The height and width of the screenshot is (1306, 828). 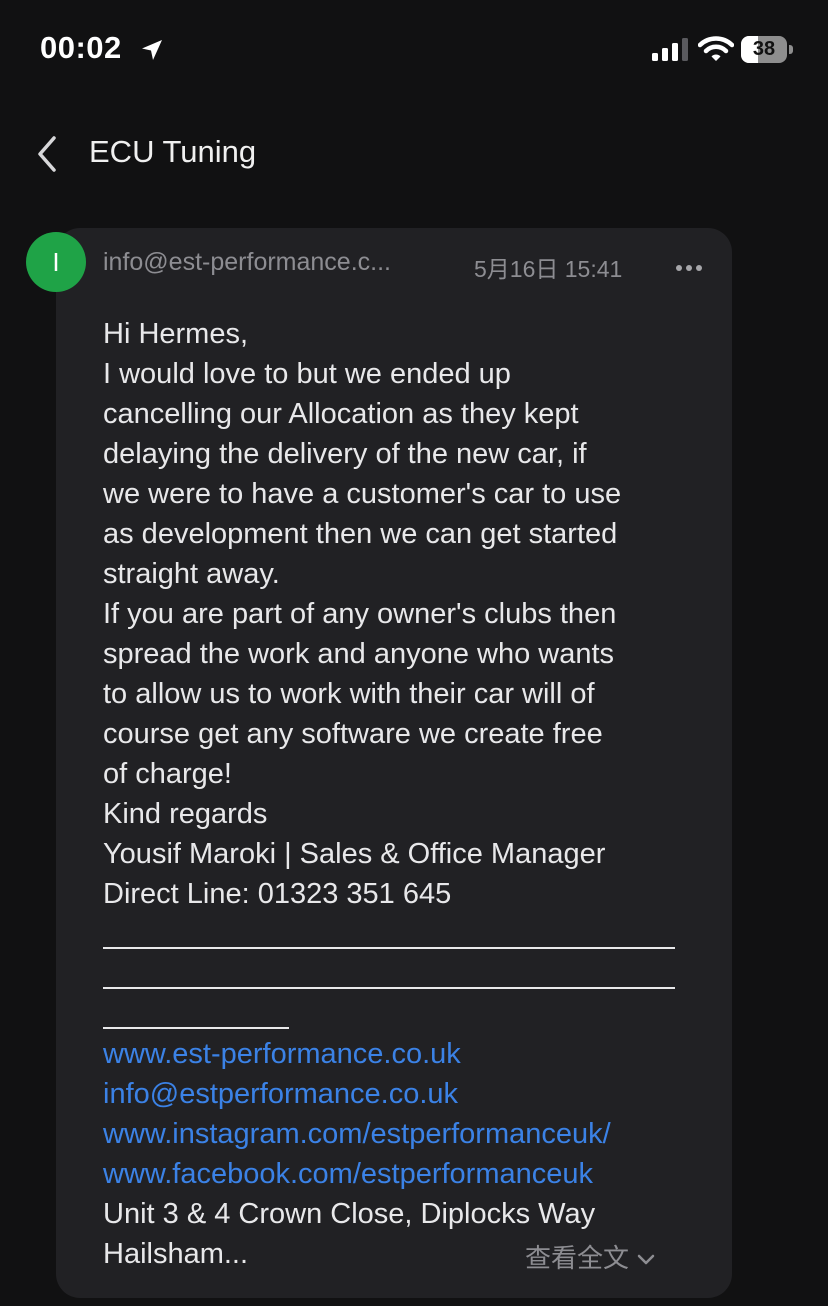 I want to click on body-line: I would love to but we ended up, so click(x=307, y=374).